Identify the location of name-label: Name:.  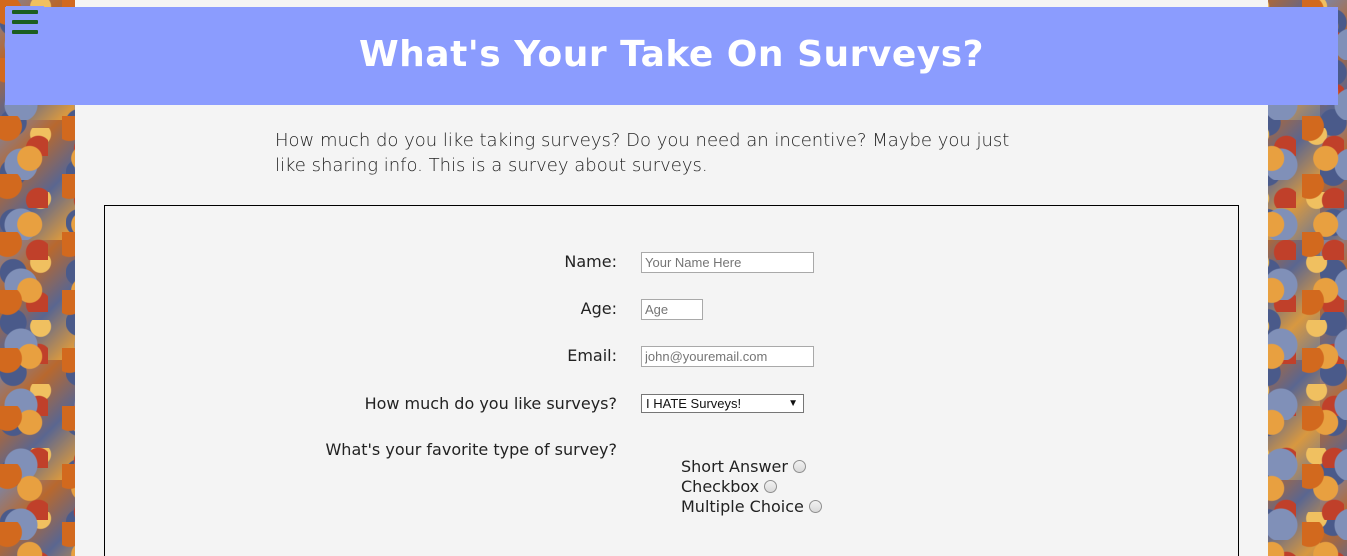
(590, 261).